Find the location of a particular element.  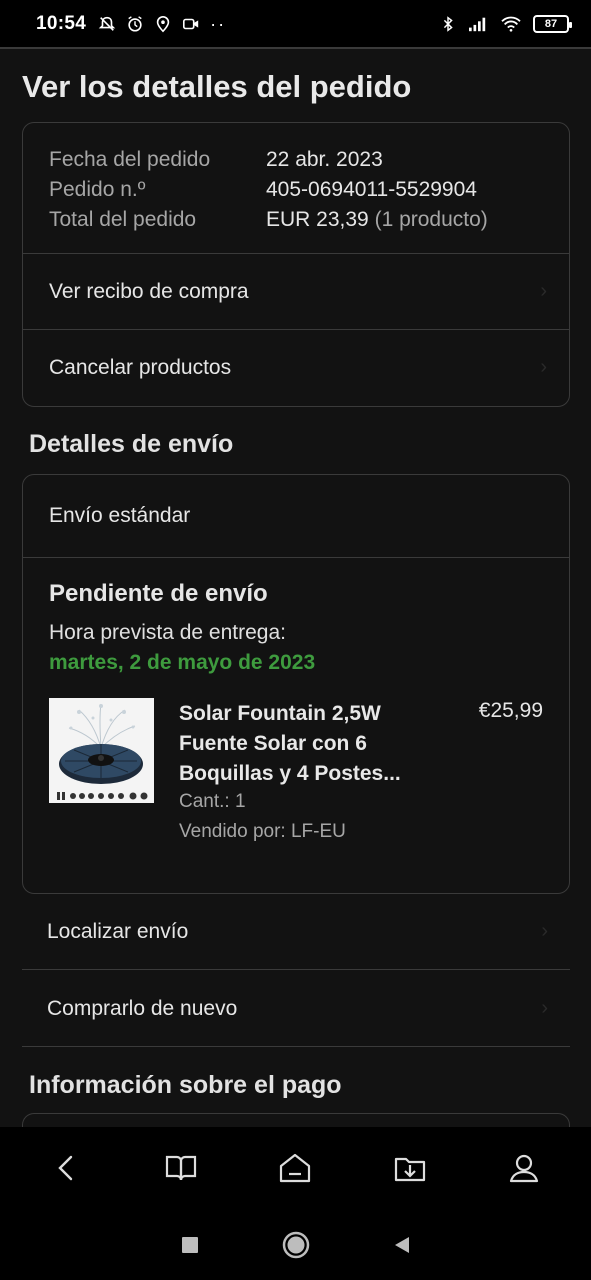

order-total-value: EUR 23,39 (1 producto) is located at coordinates (377, 220).